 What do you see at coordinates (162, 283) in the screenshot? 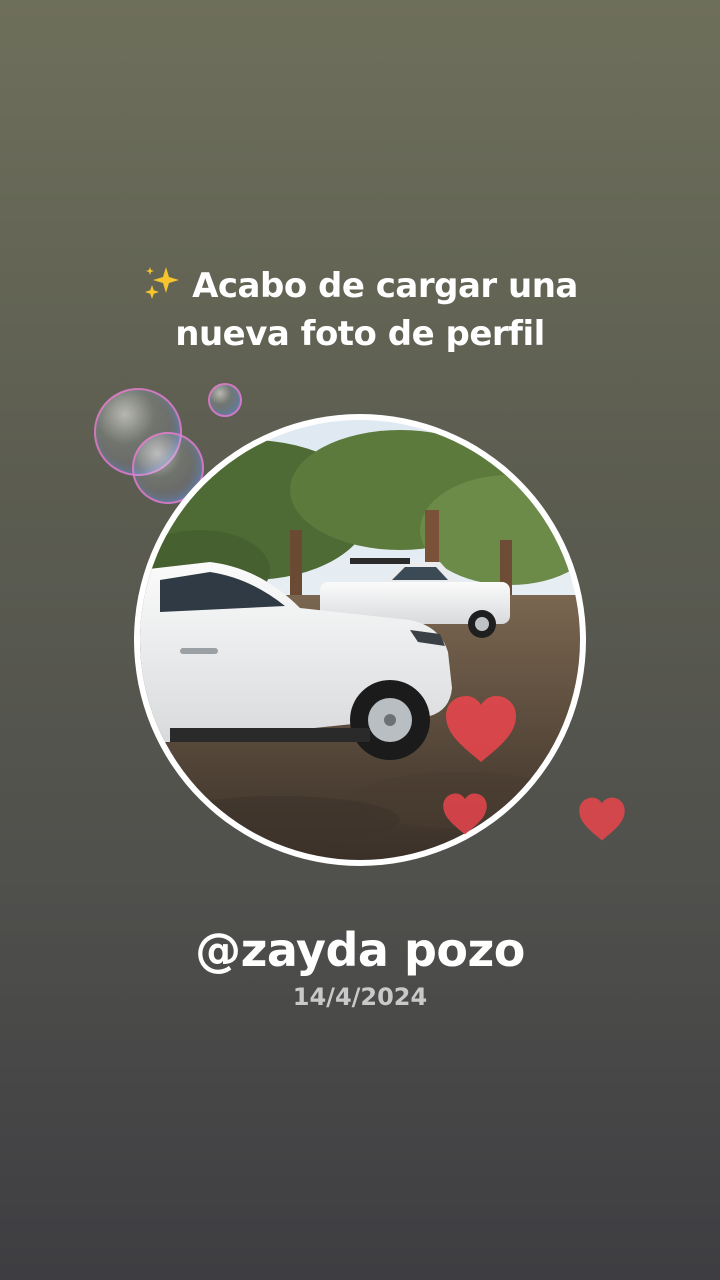
I see `sparkles-icon` at bounding box center [162, 283].